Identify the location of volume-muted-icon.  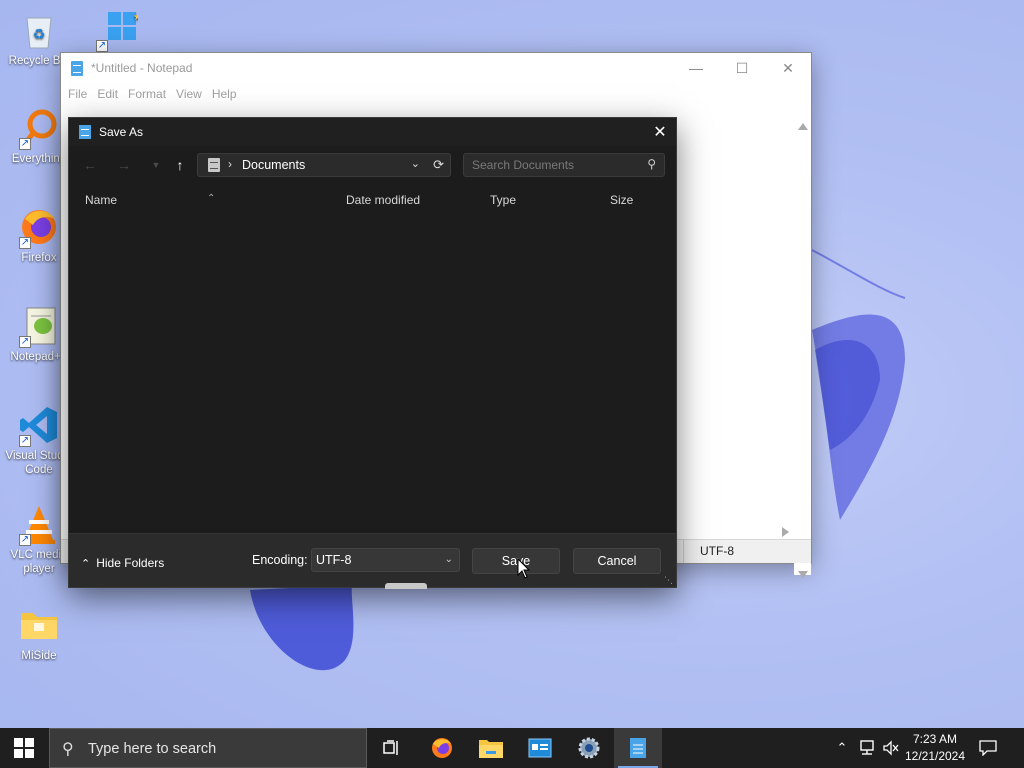
(891, 748).